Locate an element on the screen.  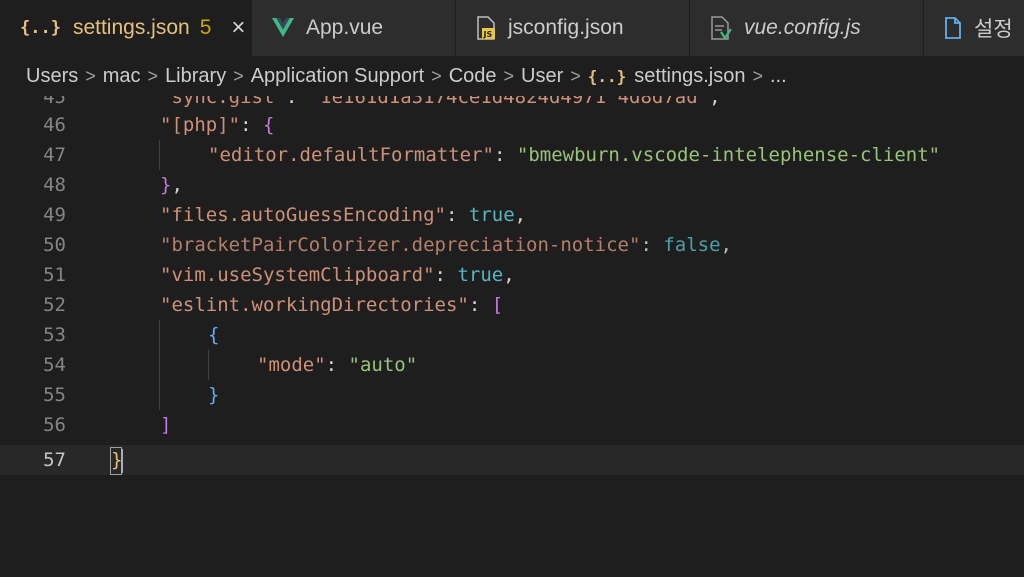
line-number: 51 is located at coordinates (54, 275).